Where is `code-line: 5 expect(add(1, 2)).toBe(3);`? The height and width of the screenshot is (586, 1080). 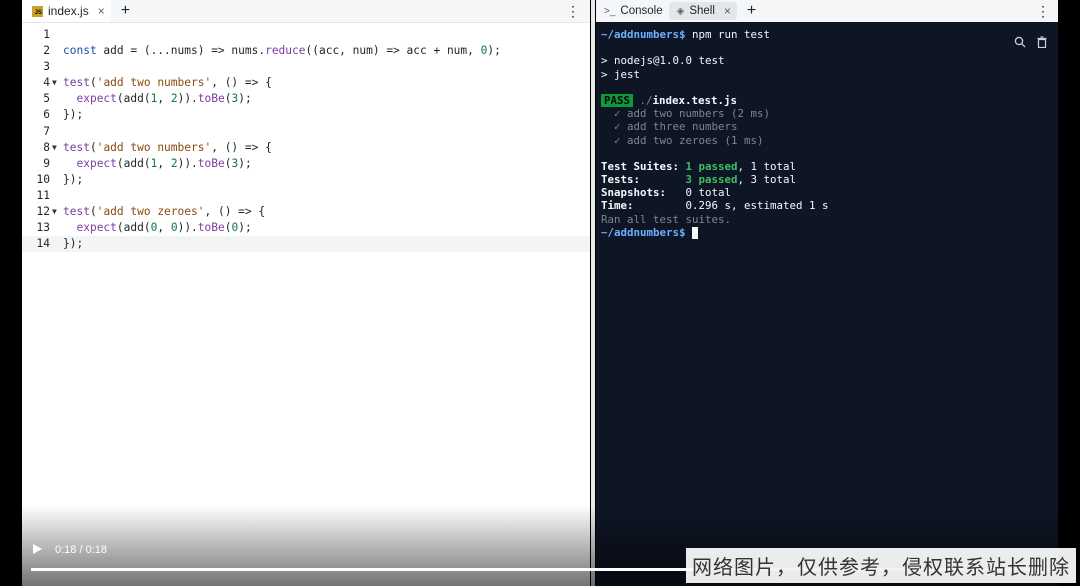 code-line: 5 expect(add(1, 2)).toBe(3); is located at coordinates (306, 99).